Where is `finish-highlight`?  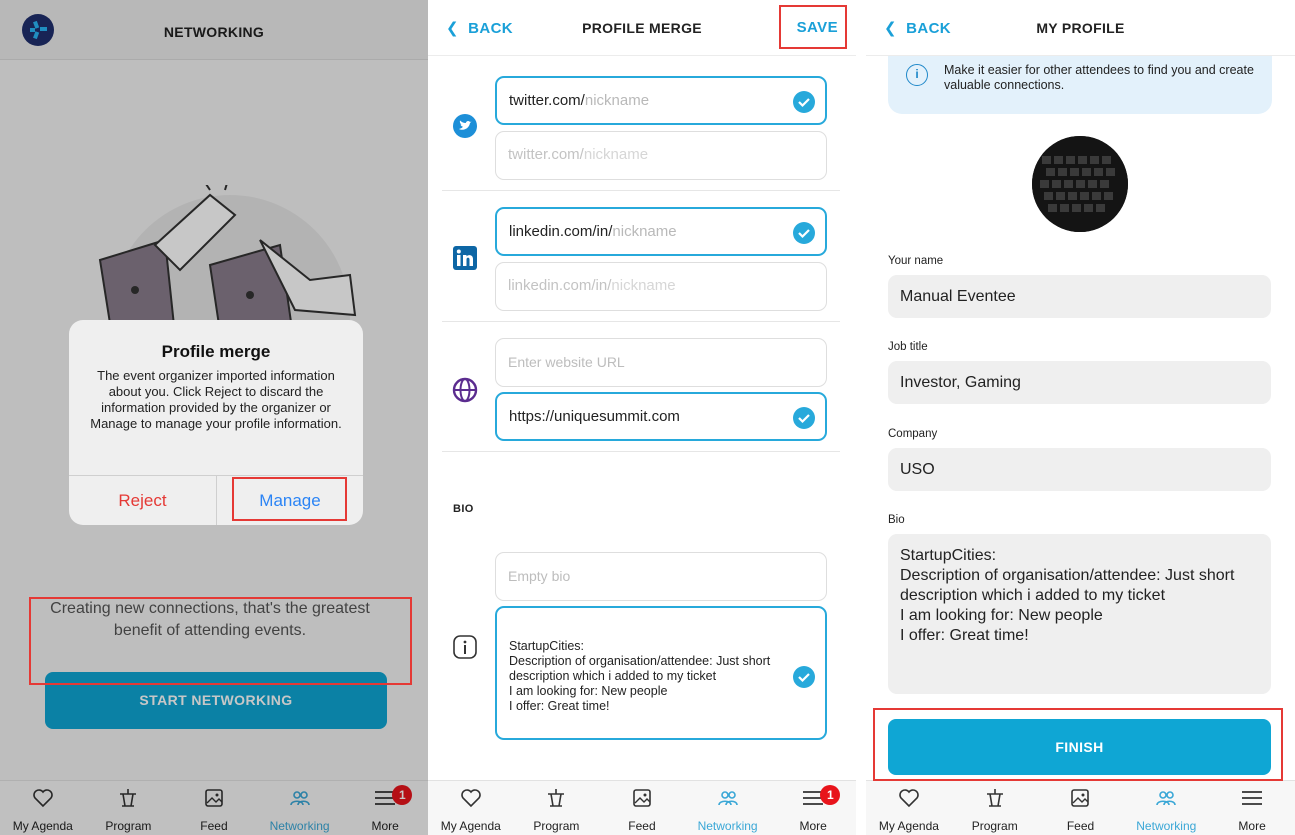 finish-highlight is located at coordinates (1078, 744).